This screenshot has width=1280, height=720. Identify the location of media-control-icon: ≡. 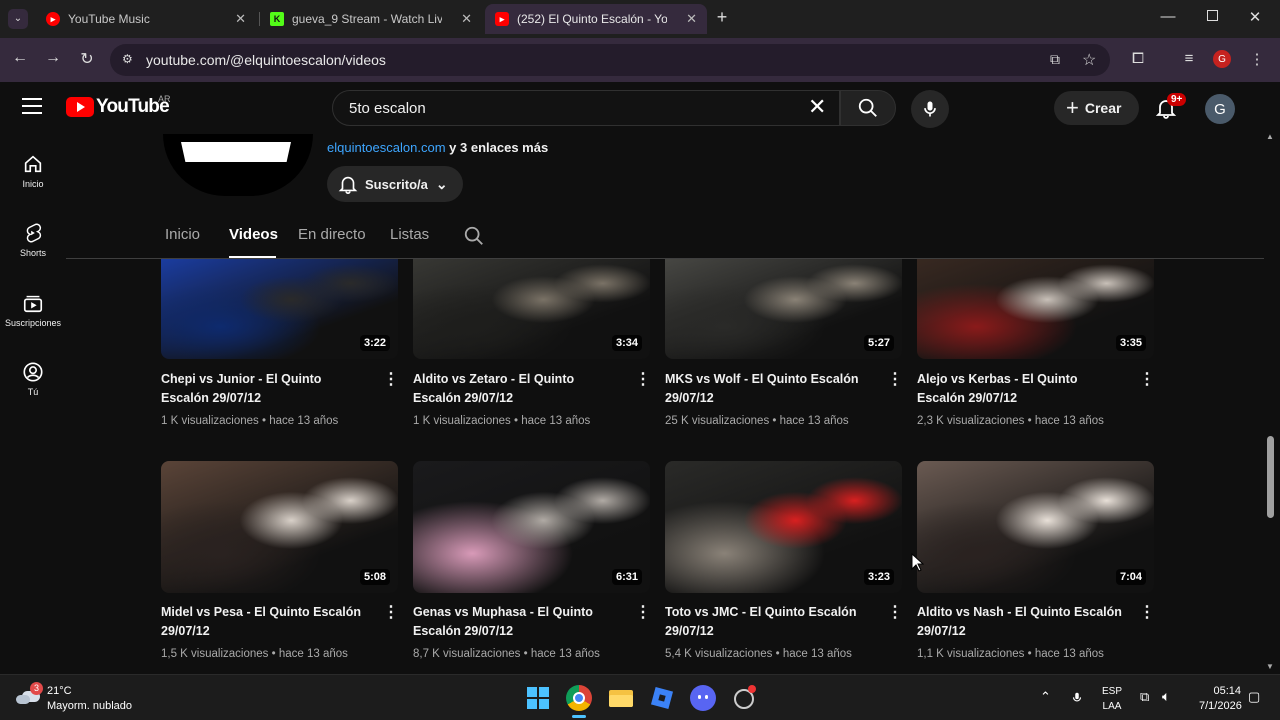
(1189, 58).